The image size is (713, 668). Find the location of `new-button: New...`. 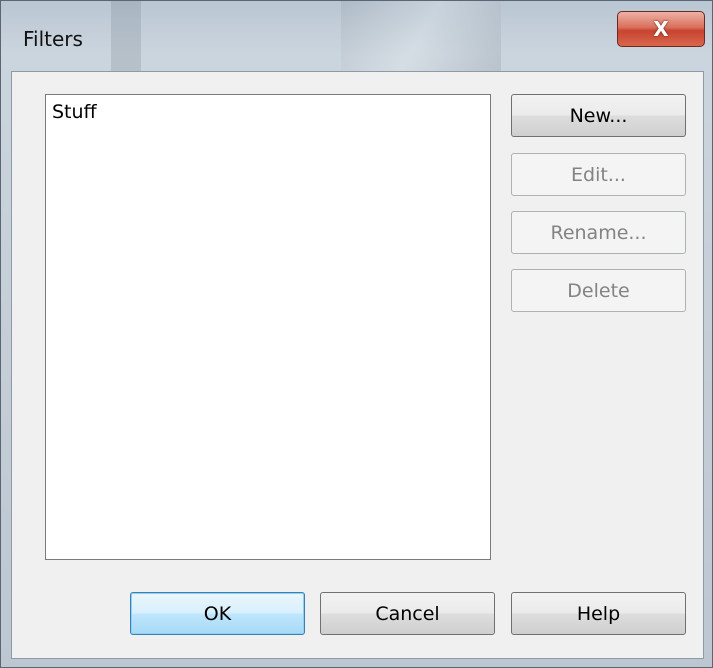

new-button: New... is located at coordinates (598, 115).